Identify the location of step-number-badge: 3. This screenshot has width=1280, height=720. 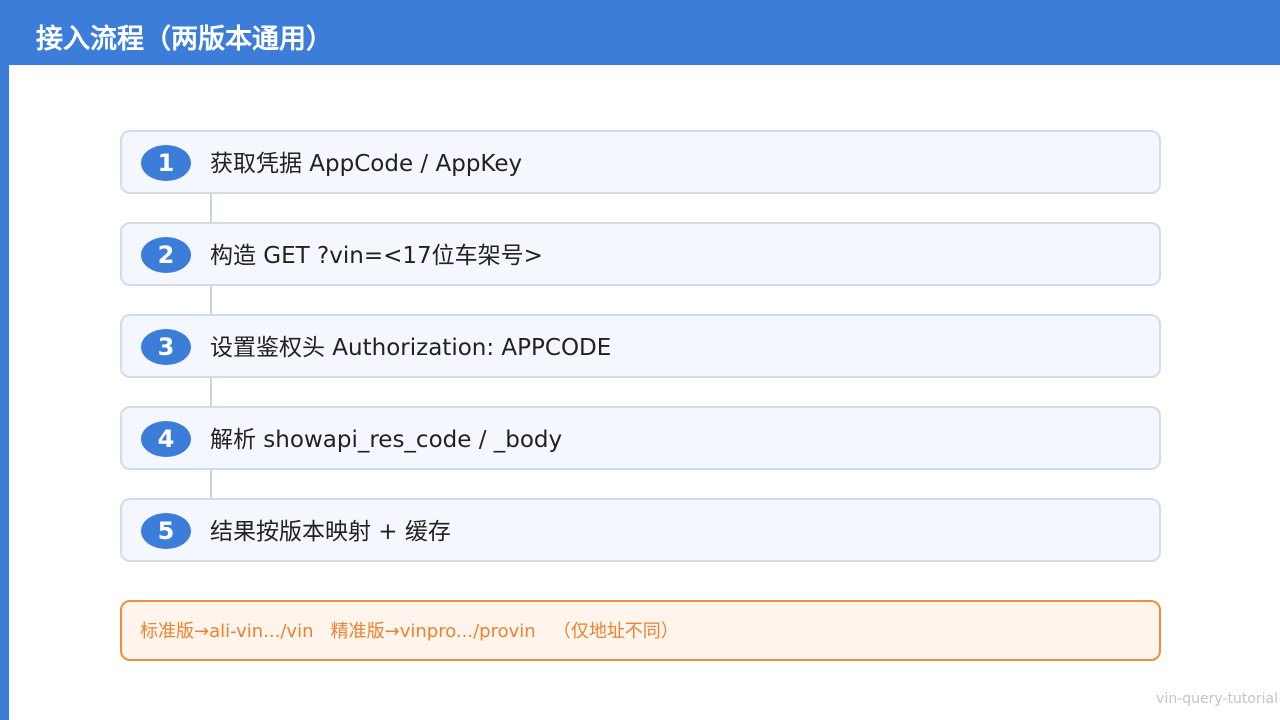
(166, 347).